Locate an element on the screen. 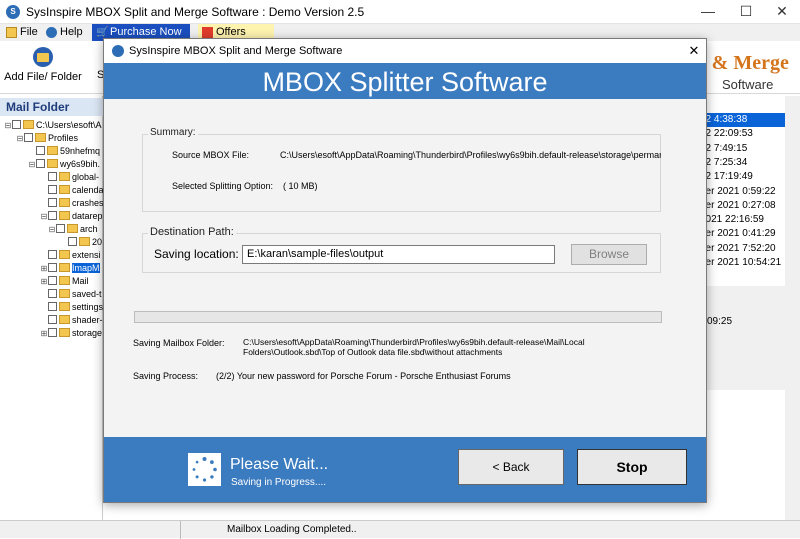 This screenshot has width=800, height=539. email-list-row: 22 7:49:15 is located at coordinates (742, 149).